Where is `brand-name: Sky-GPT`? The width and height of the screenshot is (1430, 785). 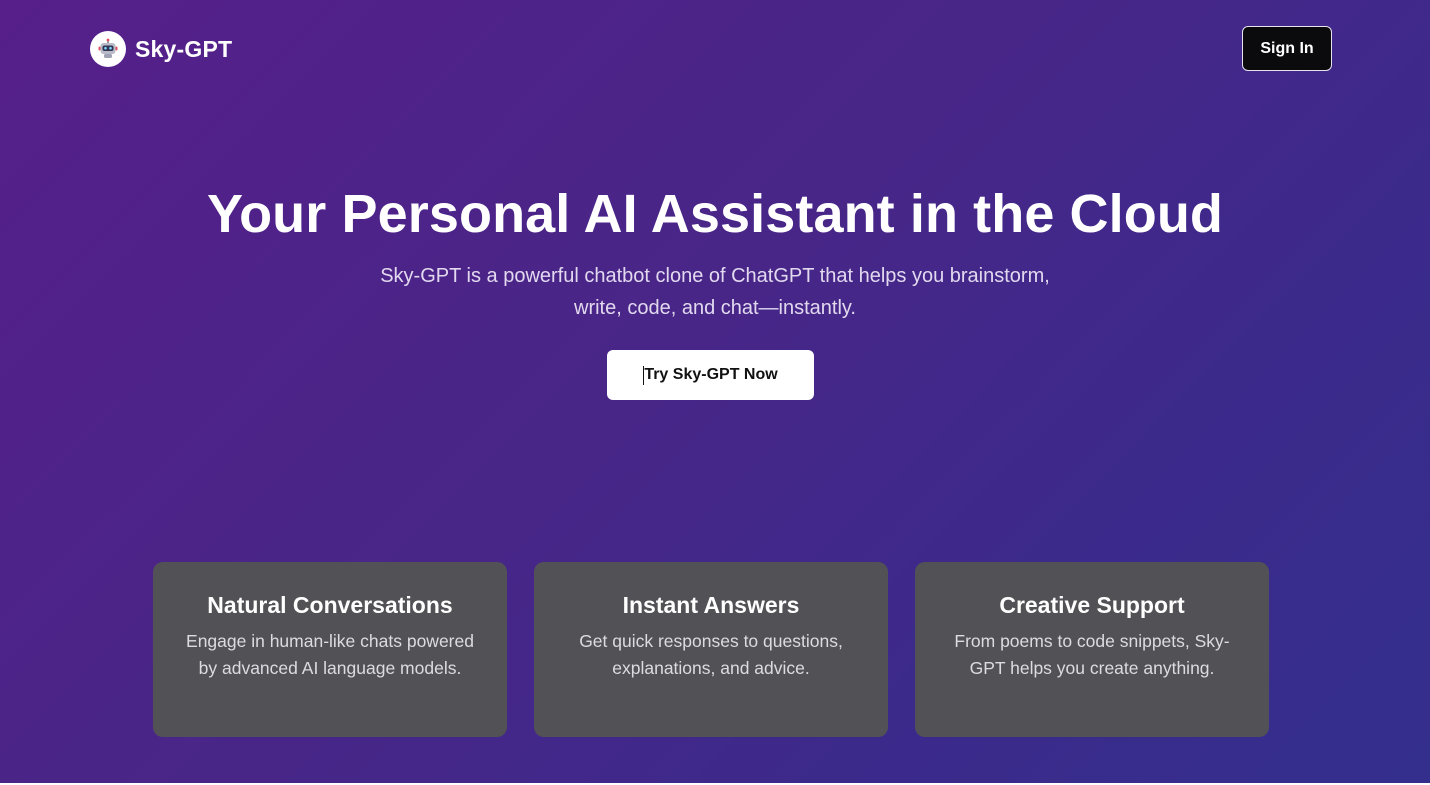 brand-name: Sky-GPT is located at coordinates (184, 48).